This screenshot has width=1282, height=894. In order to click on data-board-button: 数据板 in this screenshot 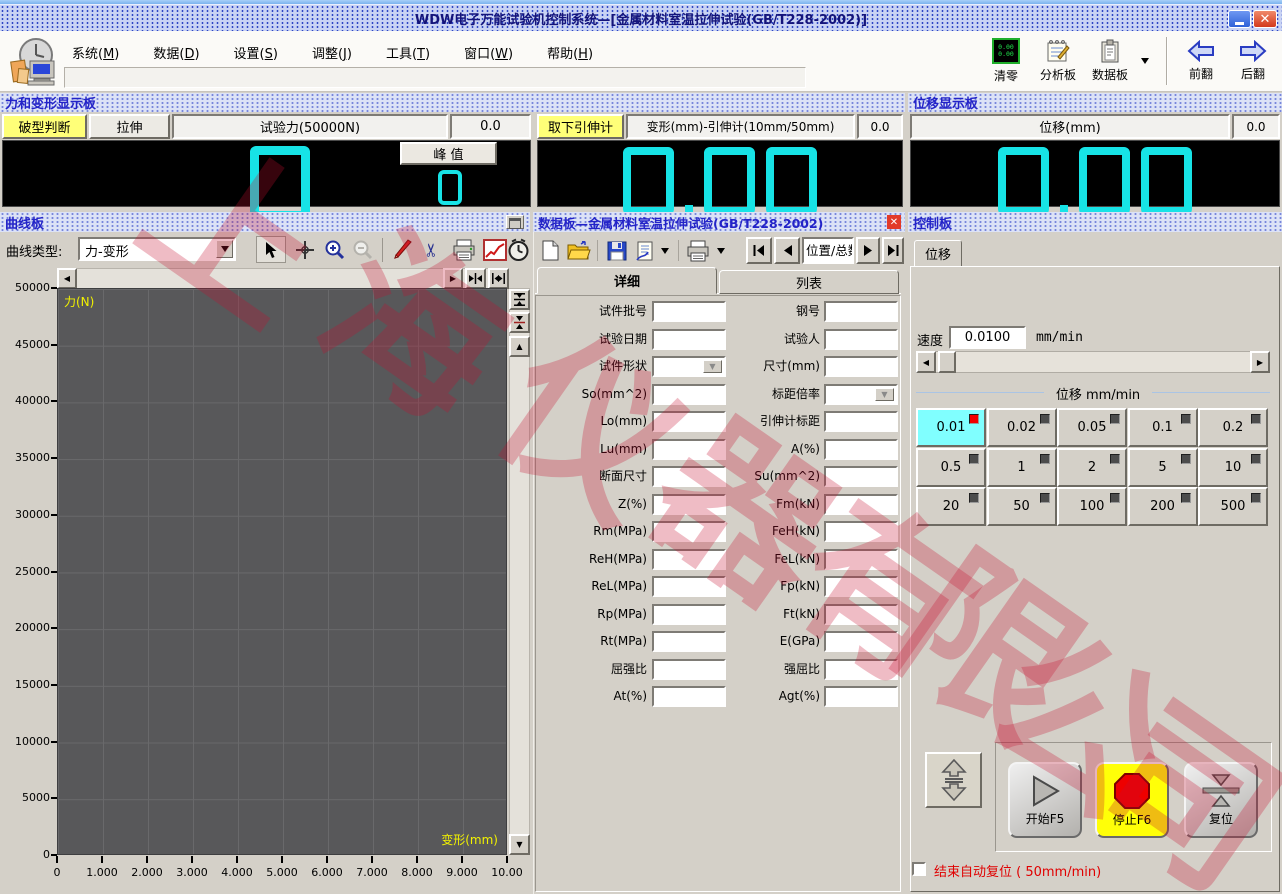, I will do `click(1110, 61)`.